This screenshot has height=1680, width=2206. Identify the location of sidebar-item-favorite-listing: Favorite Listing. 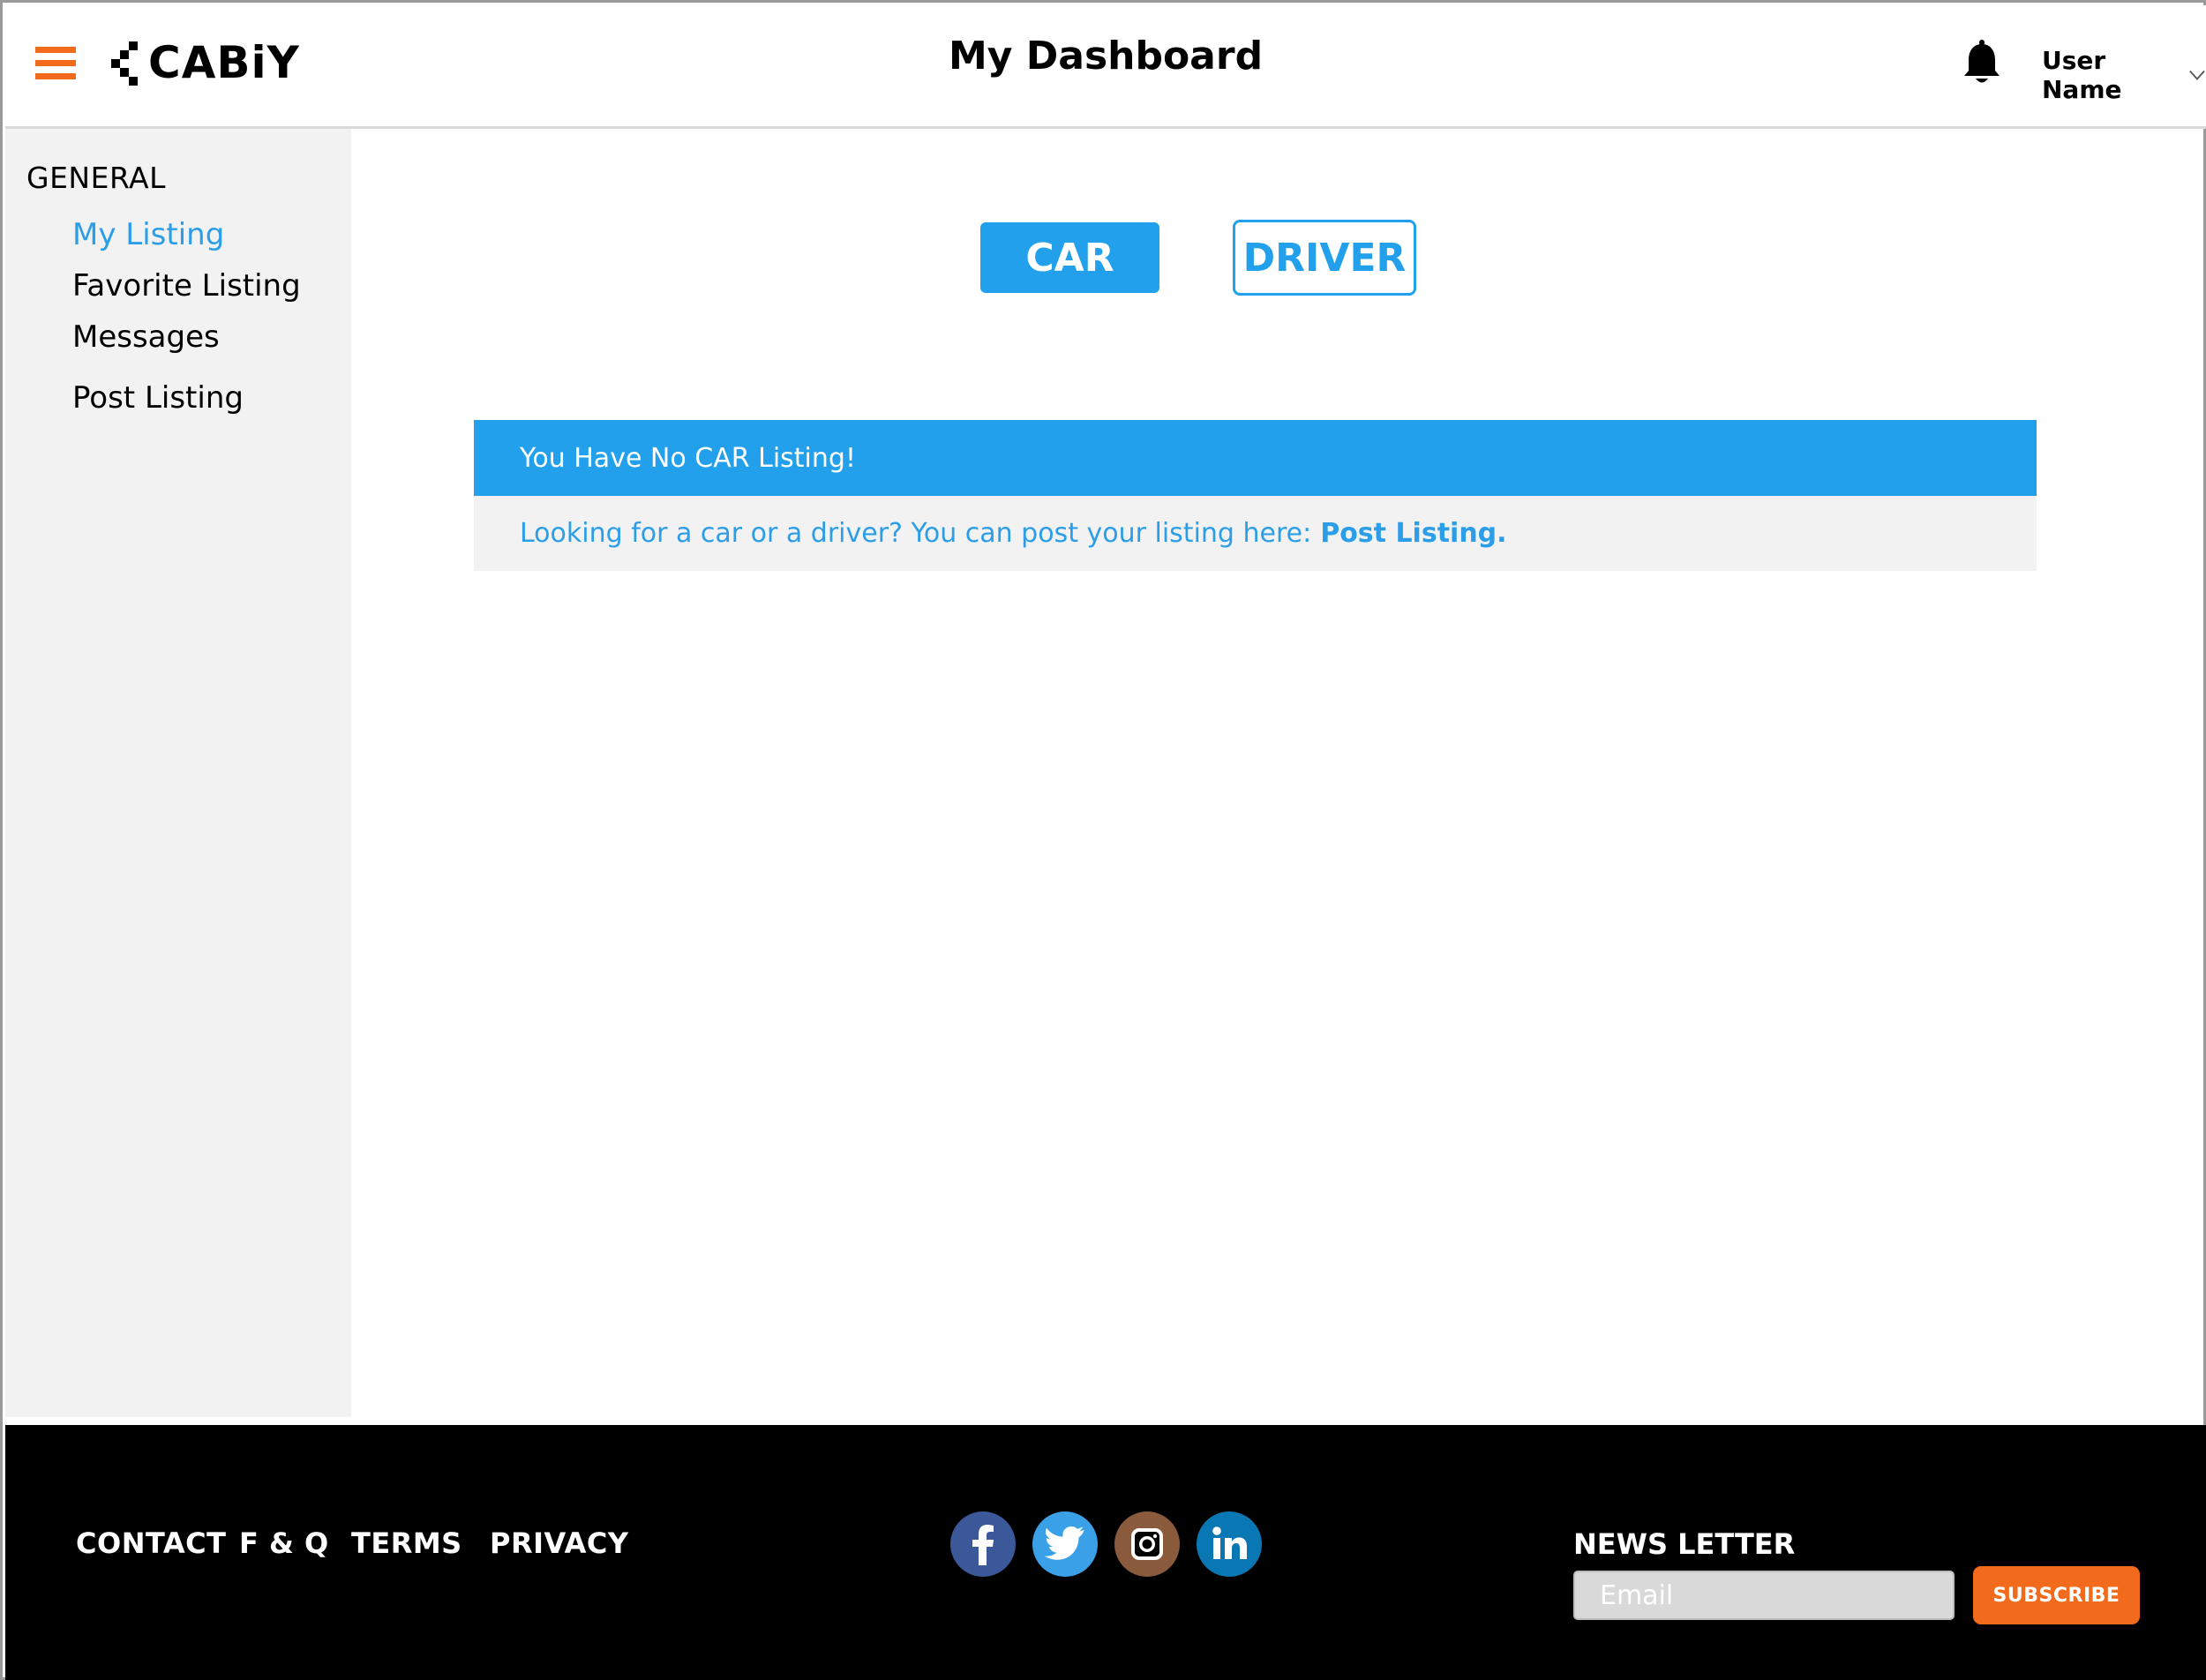
(186, 286).